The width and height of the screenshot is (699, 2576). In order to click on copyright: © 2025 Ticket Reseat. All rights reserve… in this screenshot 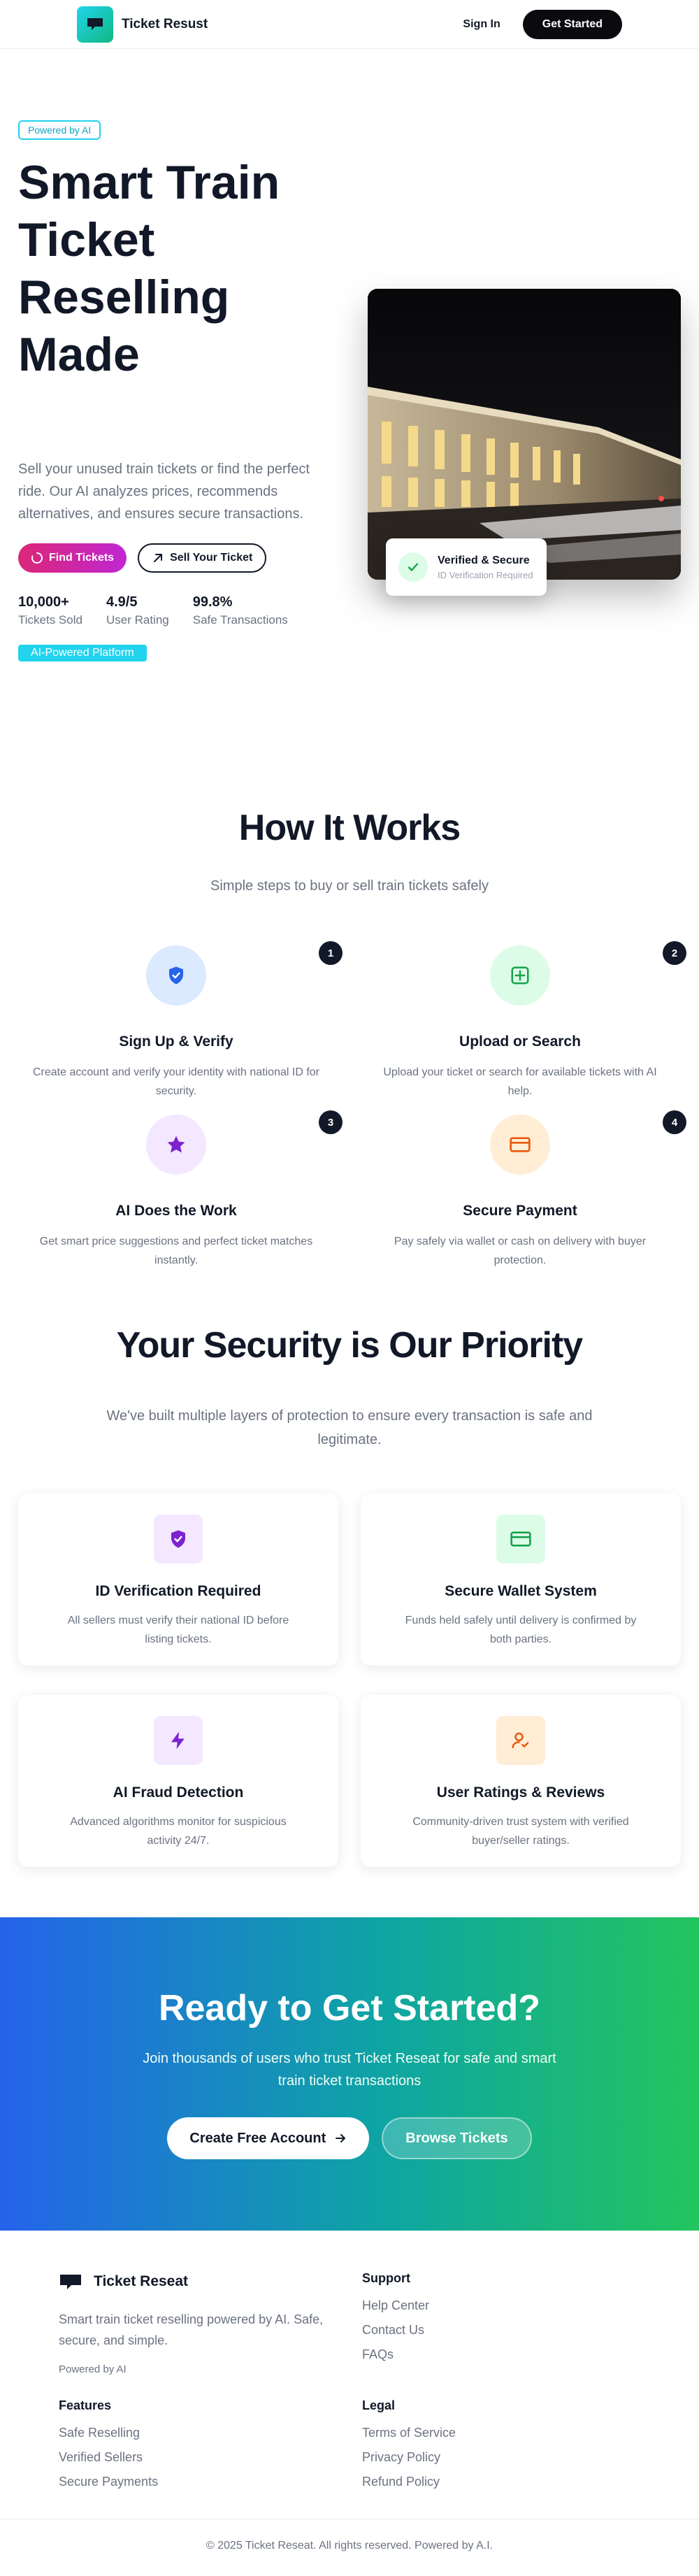, I will do `click(349, 2546)`.